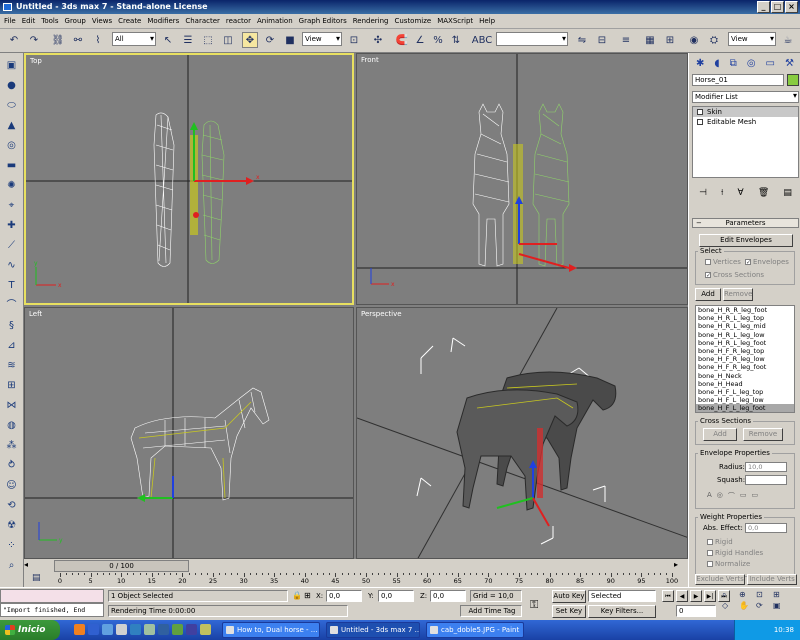  Describe the element at coordinates (270, 40) in the screenshot. I see `select-and-rotate-icon: ⟳` at that location.